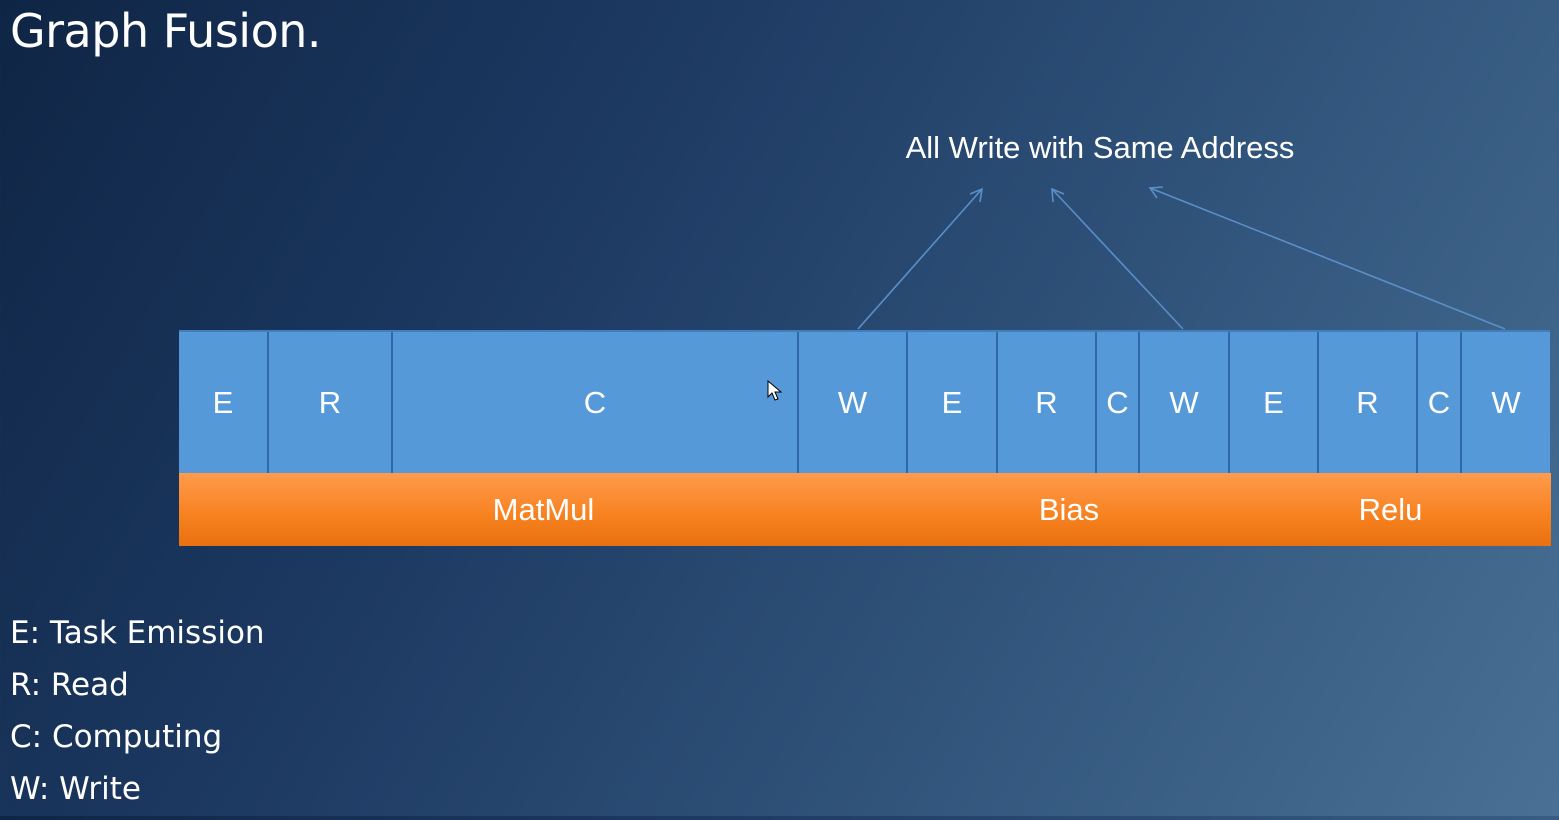 This screenshot has width=1559, height=820. What do you see at coordinates (775, 390) in the screenshot?
I see `mouse-cursor-icon` at bounding box center [775, 390].